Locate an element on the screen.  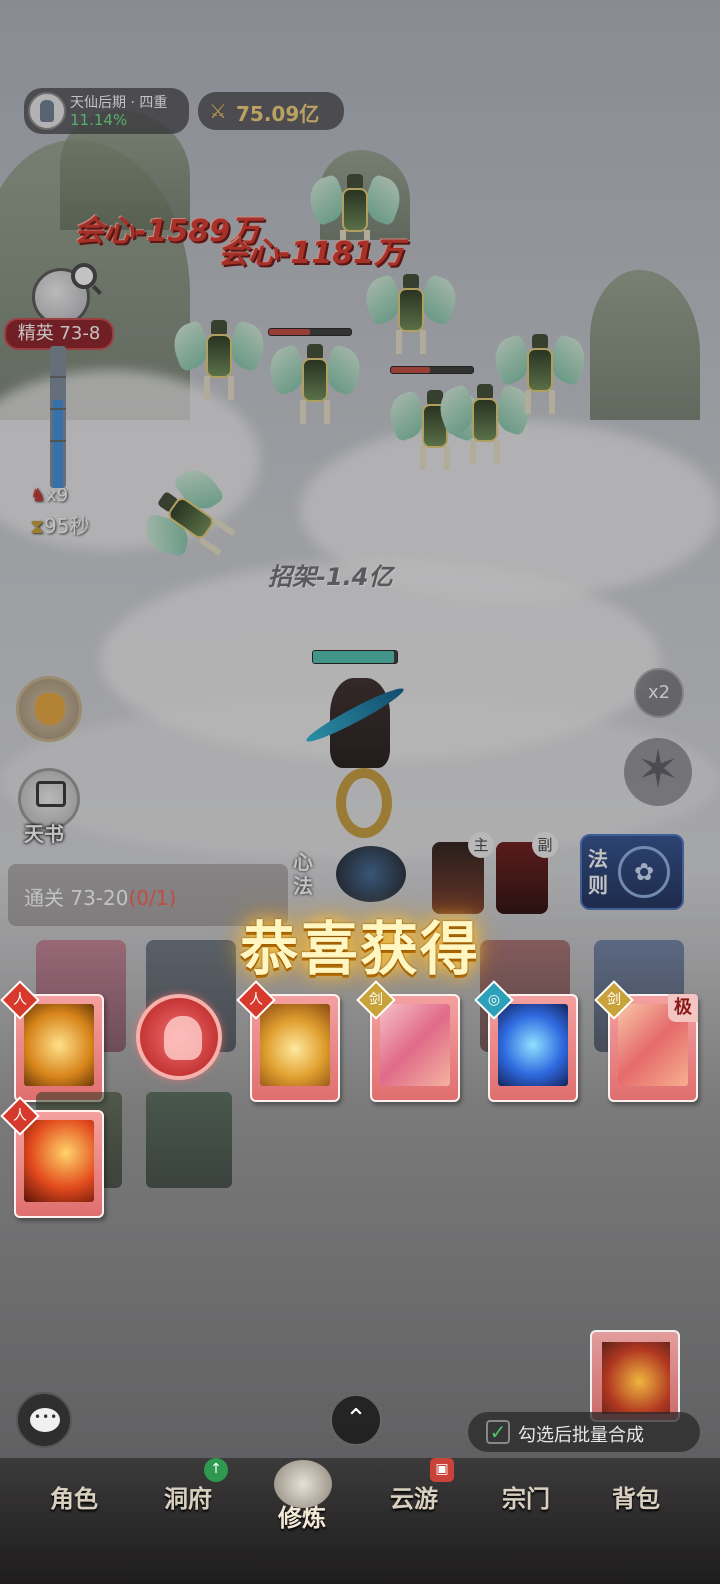
law-button: 法则 ✿ is located at coordinates (632, 872).